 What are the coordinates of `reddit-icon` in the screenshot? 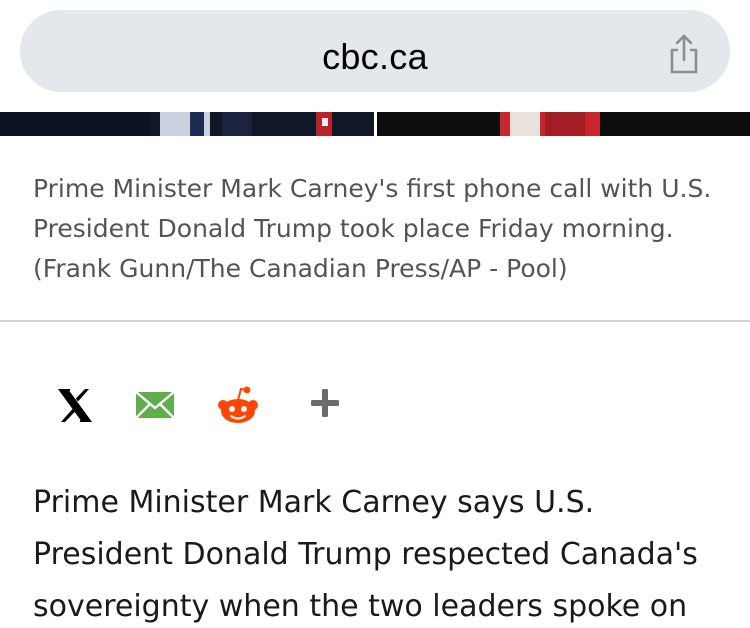 It's located at (238, 404).